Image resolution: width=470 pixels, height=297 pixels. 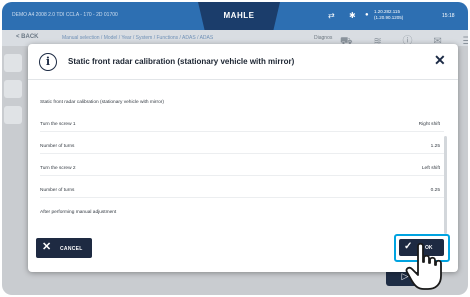 What do you see at coordinates (242, 124) in the screenshot?
I see `list-item: Turn the screw 1 Right shift` at bounding box center [242, 124].